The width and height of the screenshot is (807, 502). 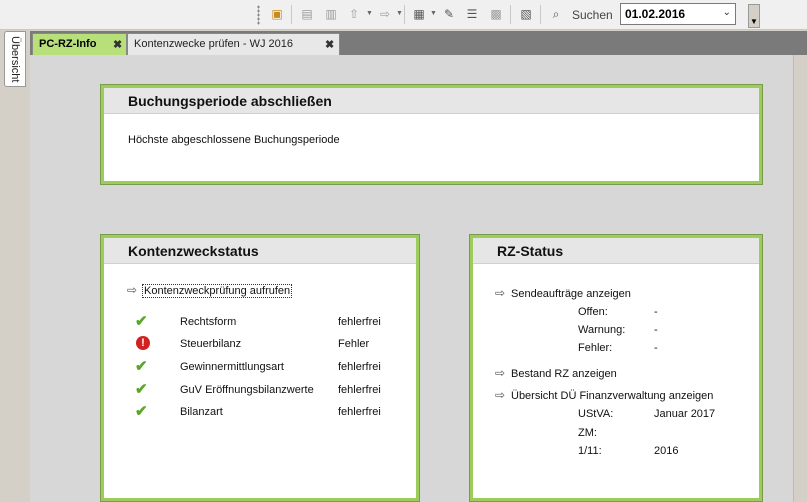 What do you see at coordinates (587, 433) in the screenshot?
I see `zm-label: ZM:` at bounding box center [587, 433].